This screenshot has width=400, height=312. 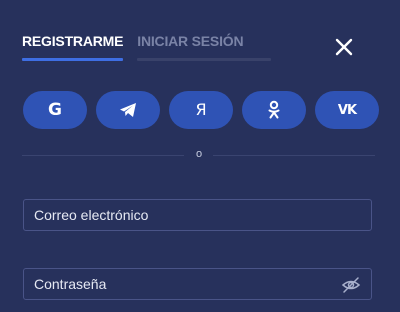 I want to click on vk-login-button: VK, so click(x=347, y=110).